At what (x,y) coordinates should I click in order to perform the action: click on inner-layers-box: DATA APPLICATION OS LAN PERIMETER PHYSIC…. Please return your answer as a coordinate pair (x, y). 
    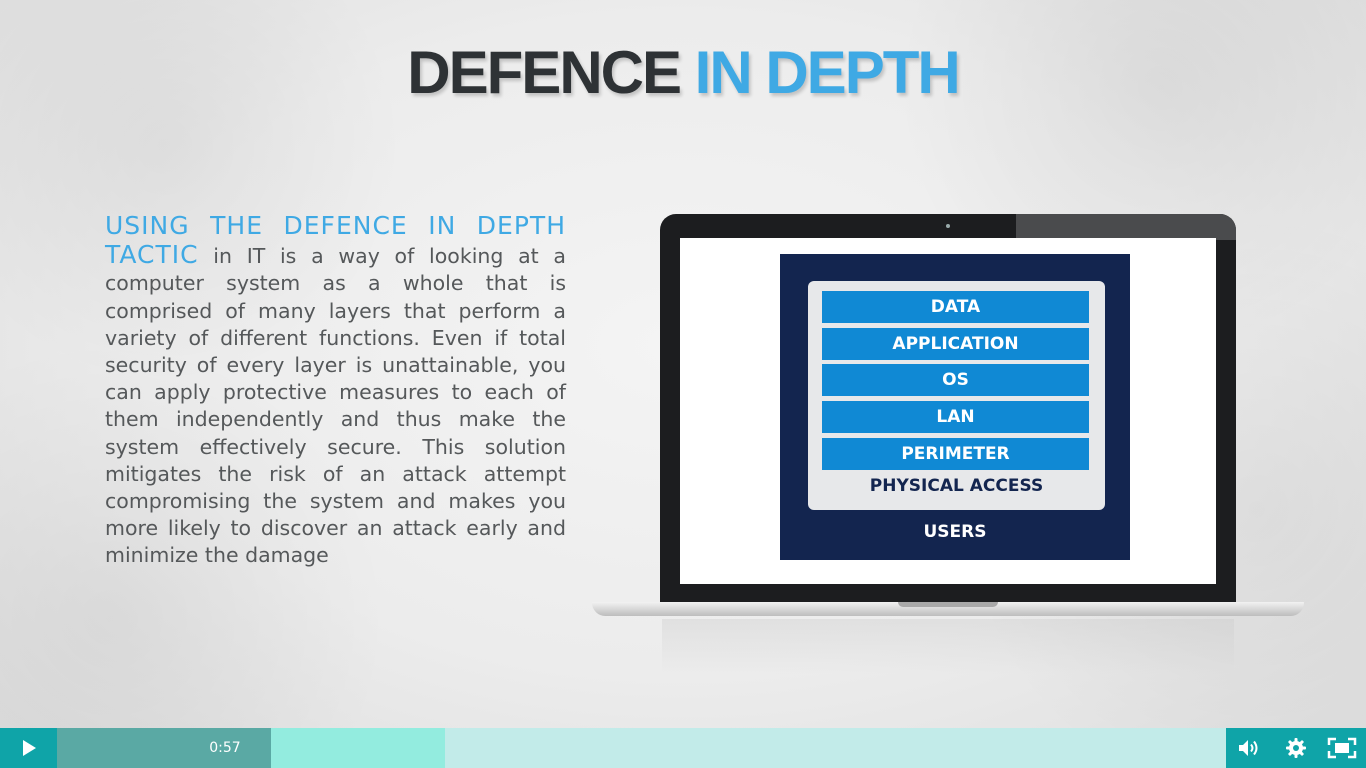
    Looking at the image, I should click on (956, 395).